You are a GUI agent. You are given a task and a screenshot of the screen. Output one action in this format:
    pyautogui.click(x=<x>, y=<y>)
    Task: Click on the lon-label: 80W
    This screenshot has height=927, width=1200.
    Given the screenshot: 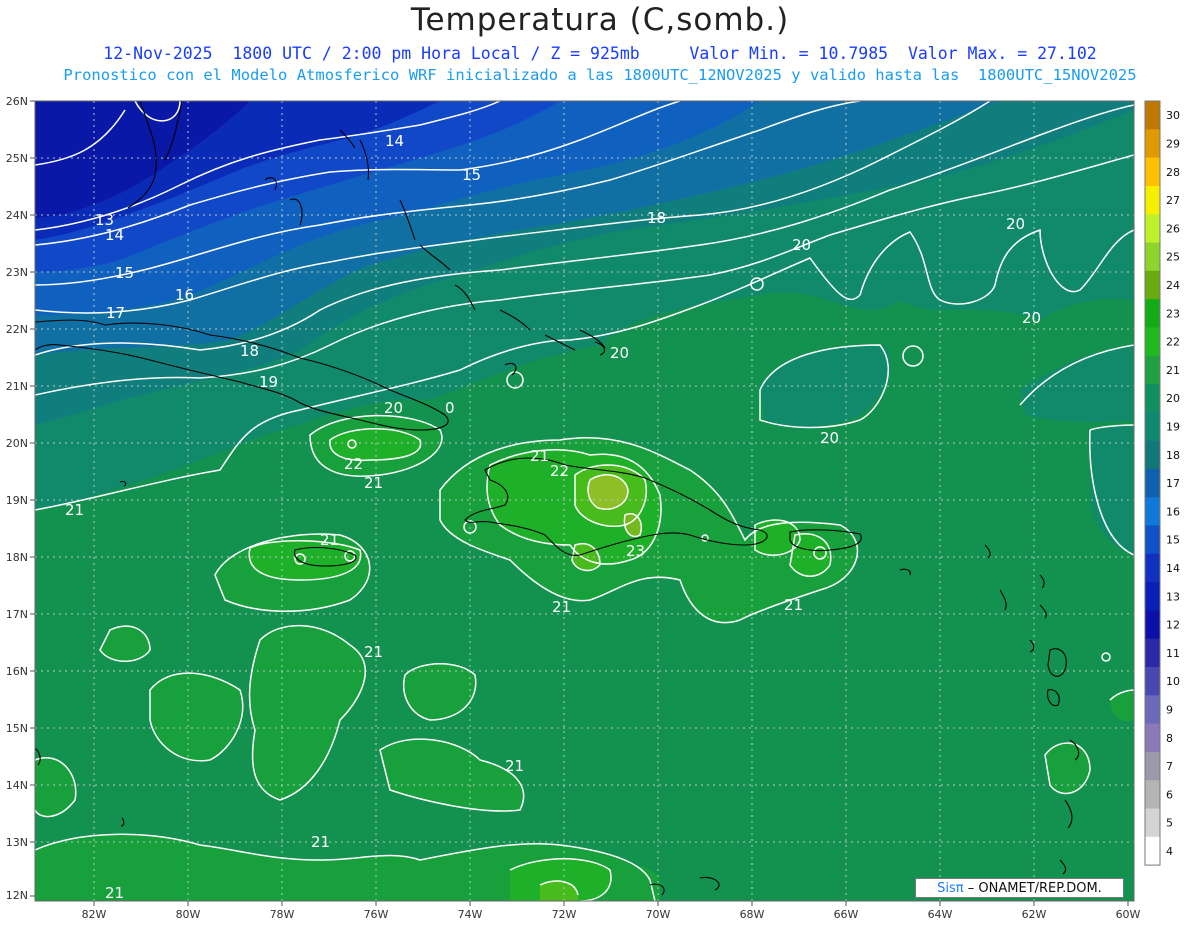 What is the action you would take?
    pyautogui.click(x=188, y=914)
    